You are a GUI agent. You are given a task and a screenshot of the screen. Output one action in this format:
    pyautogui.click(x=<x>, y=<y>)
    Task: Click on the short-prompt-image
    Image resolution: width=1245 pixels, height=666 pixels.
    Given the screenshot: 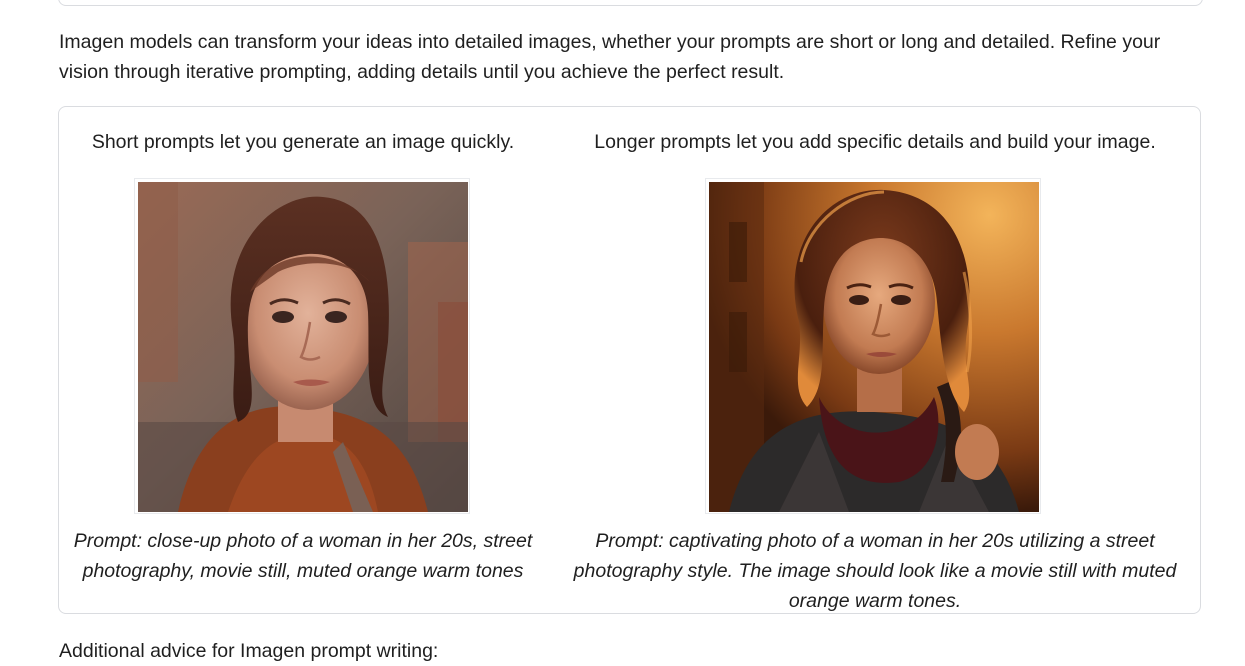 What is the action you would take?
    pyautogui.click(x=302, y=346)
    